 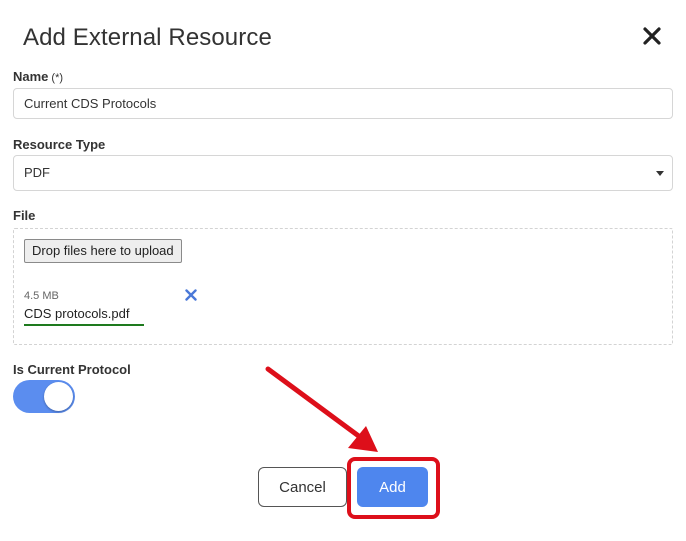 I want to click on resource-type-label: Resource Type, so click(x=59, y=144).